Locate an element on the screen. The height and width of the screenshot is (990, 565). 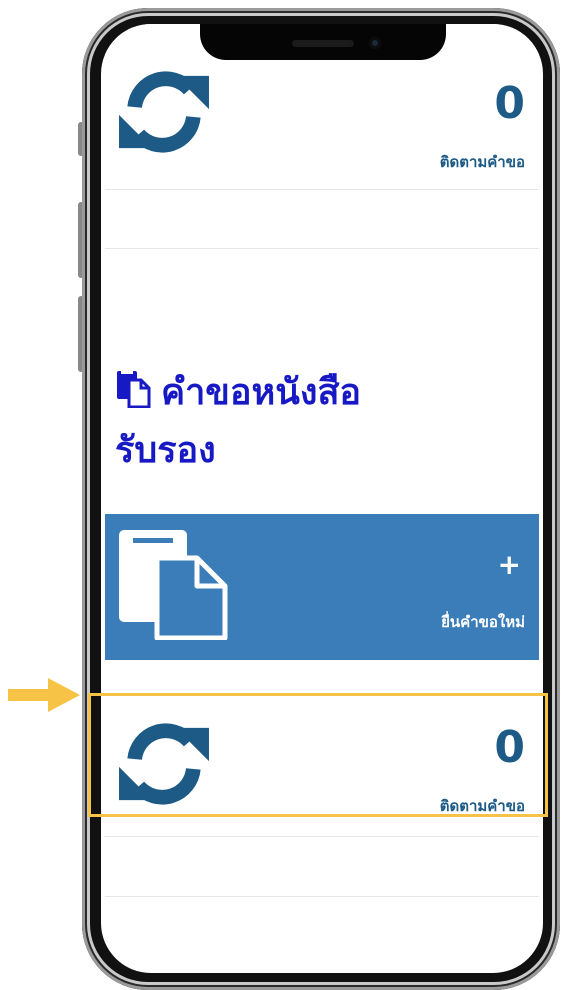
section-title-line2: รับรอง is located at coordinates (165, 450).